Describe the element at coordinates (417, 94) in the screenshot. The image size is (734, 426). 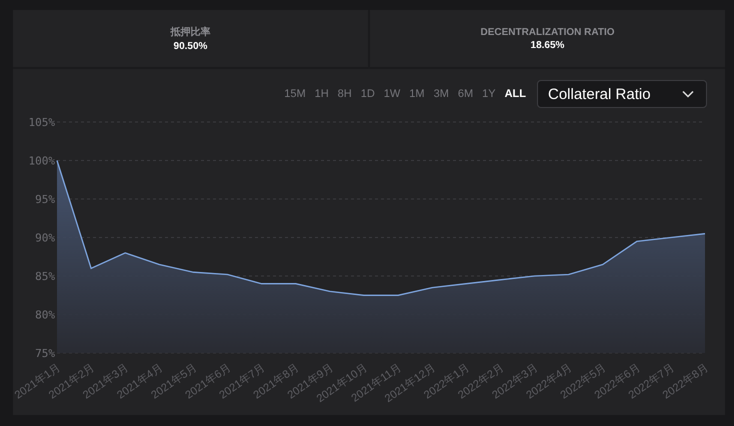
I see `timeframe-tab: 1M` at that location.